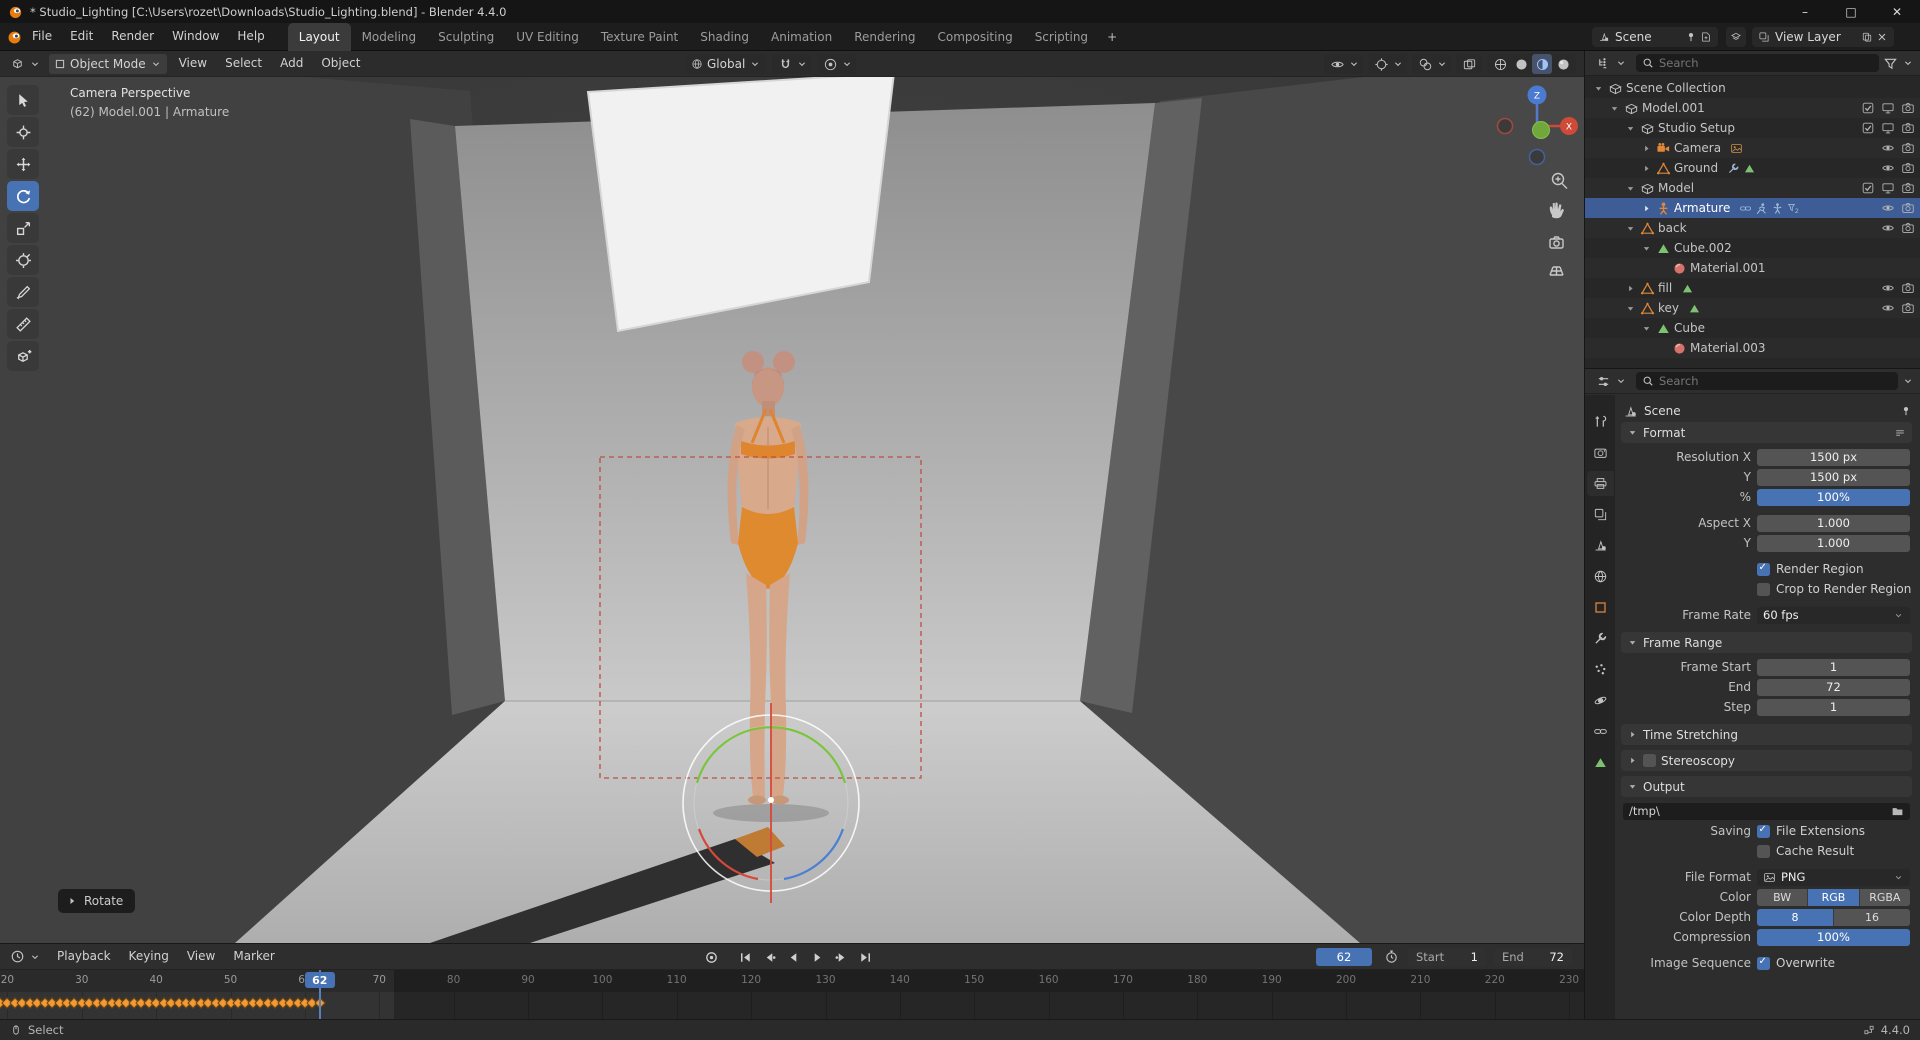 The image size is (1920, 1040). I want to click on view-layer-toggle, so click(1736, 37).